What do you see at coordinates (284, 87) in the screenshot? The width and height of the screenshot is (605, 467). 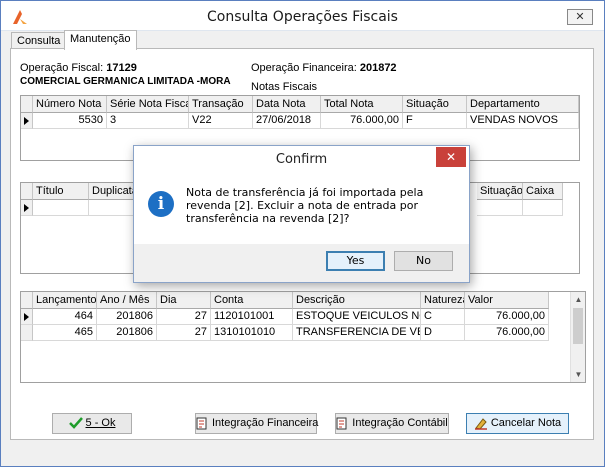 I see `notas-fiscais-label: Notas Fiscais` at bounding box center [284, 87].